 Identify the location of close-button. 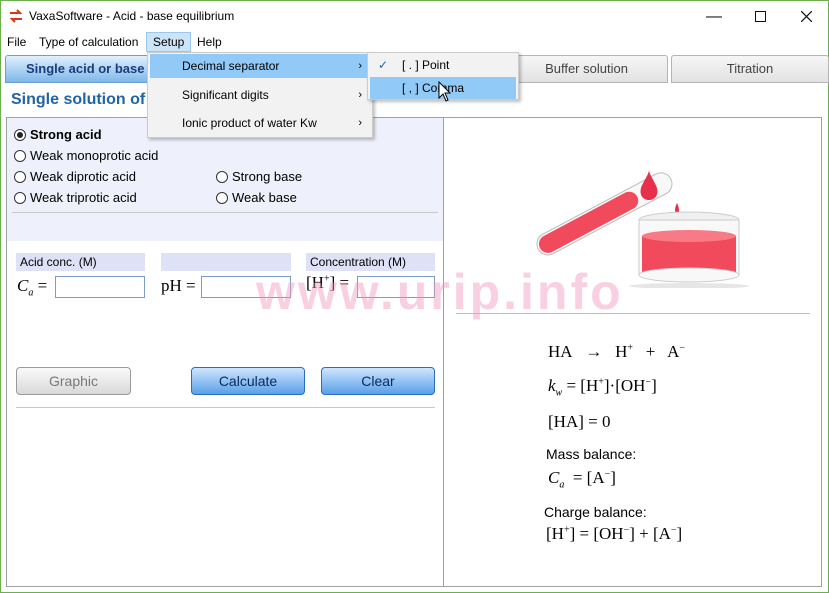
(806, 16).